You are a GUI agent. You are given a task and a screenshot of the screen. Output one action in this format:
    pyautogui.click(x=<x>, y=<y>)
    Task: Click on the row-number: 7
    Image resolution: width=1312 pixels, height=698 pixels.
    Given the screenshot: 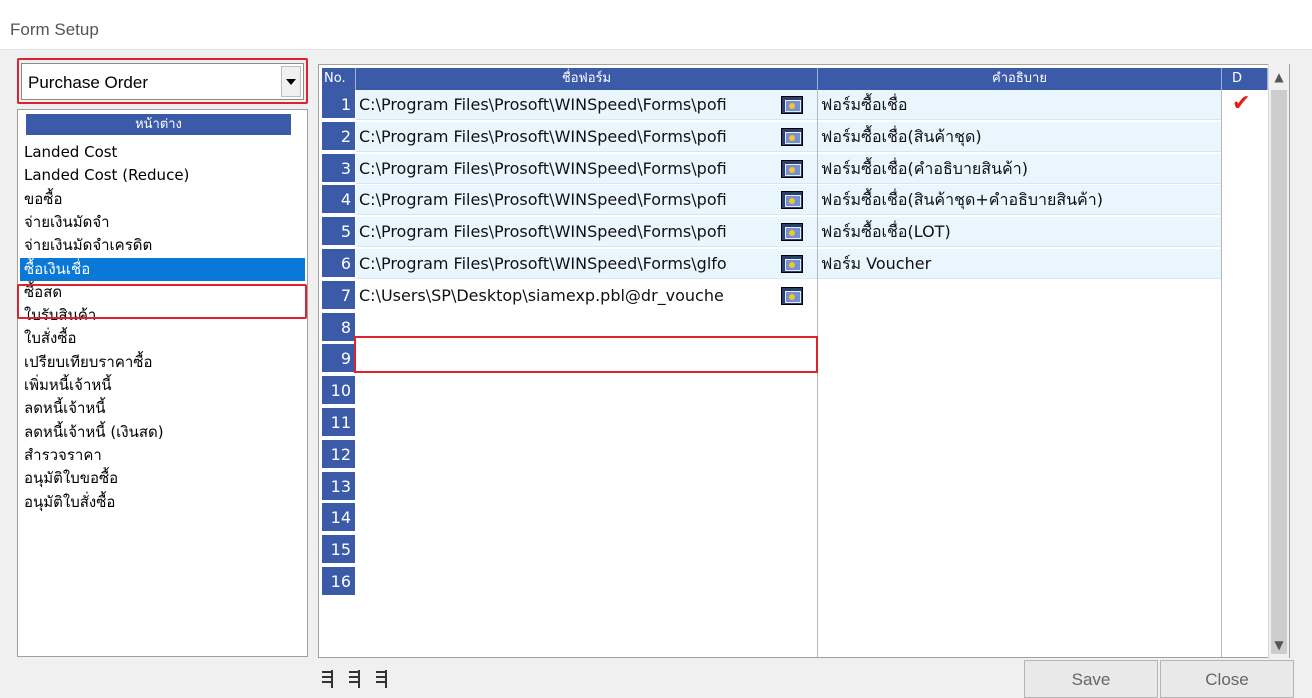 What is the action you would take?
    pyautogui.click(x=338, y=295)
    